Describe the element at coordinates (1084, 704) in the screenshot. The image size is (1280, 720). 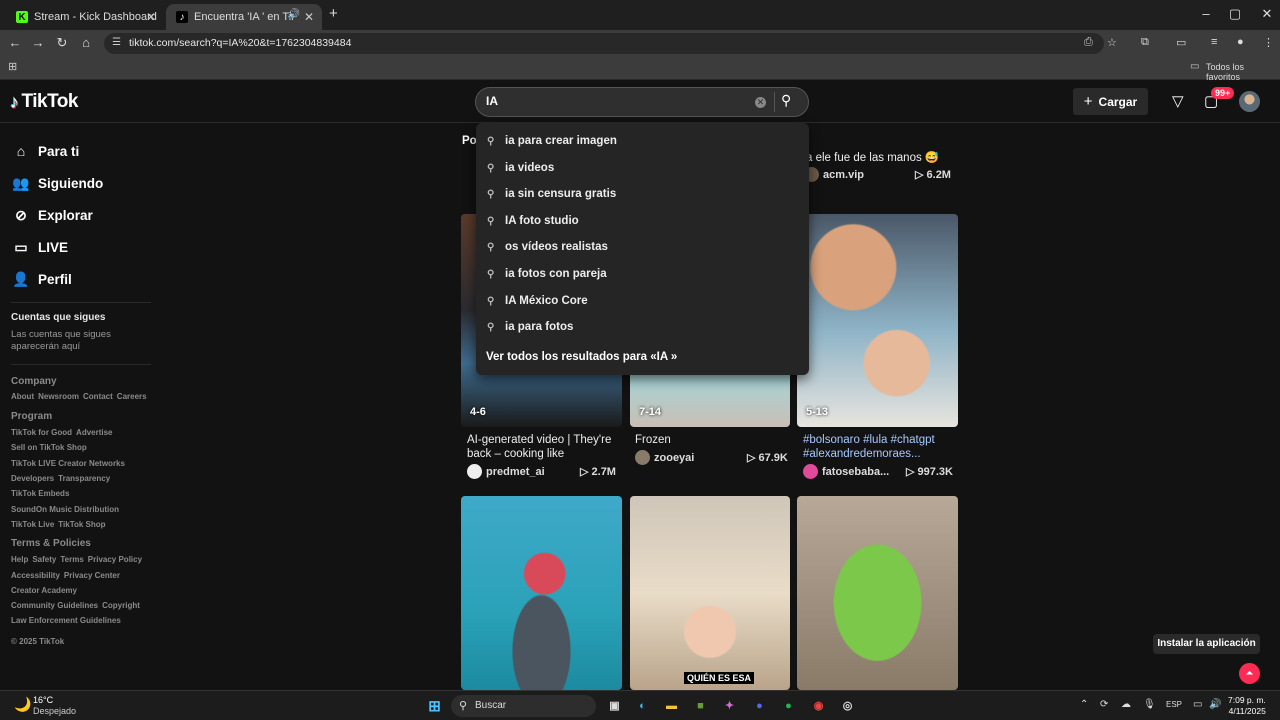
I see `chevron-up-icon: ⌃` at that location.